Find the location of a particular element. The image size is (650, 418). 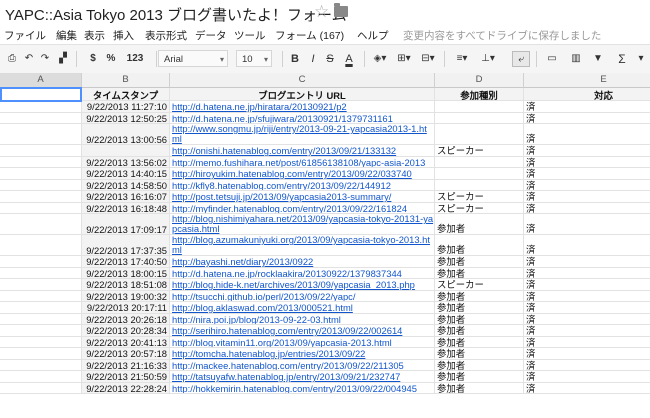

timestamp-cell is located at coordinates (126, 151).